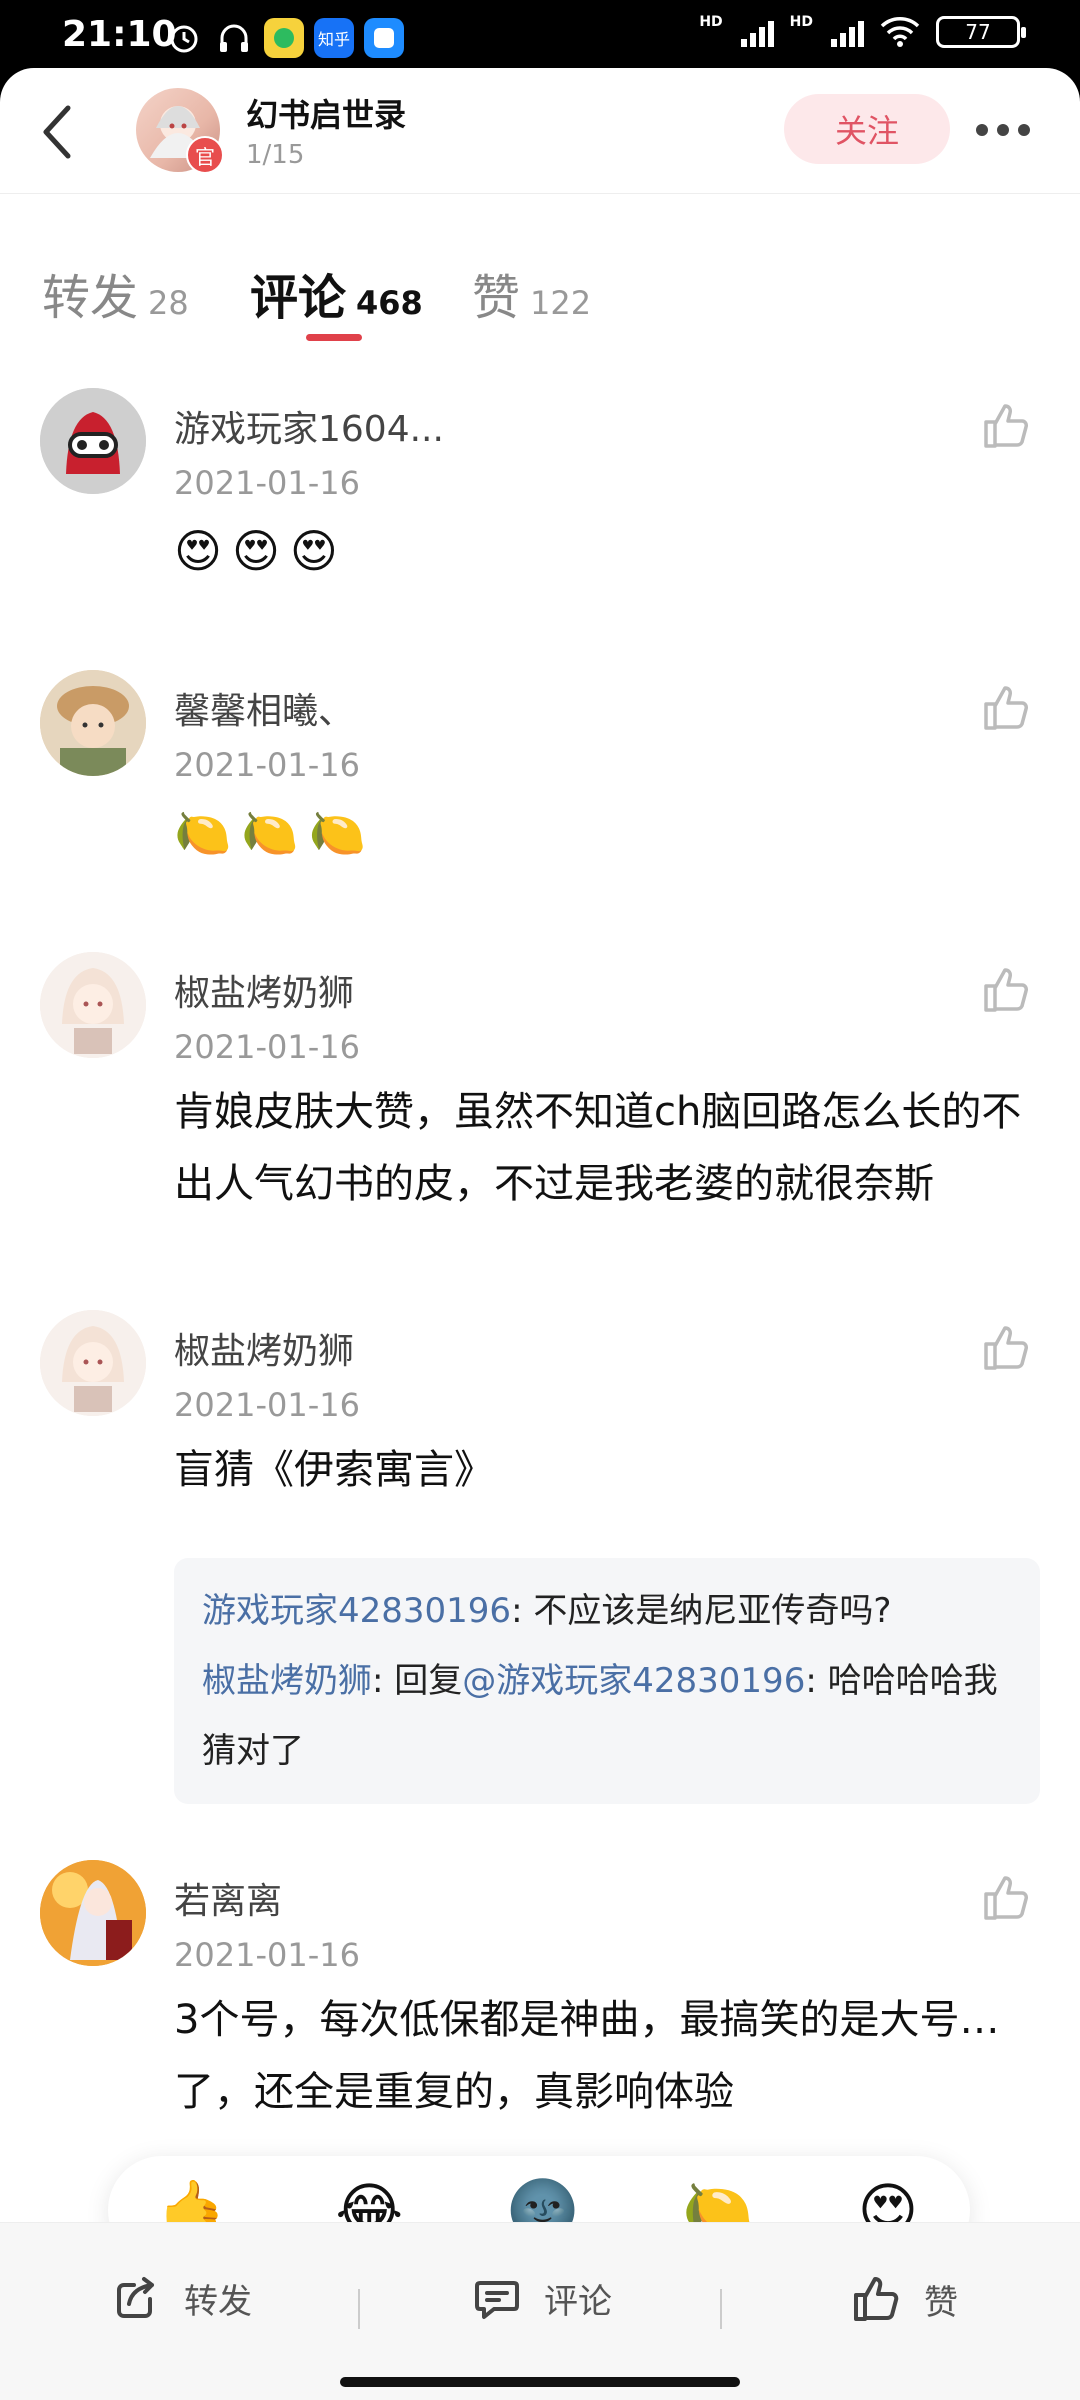 The image size is (1080, 2400). I want to click on tab-comments: 评论 468, so click(336, 293).